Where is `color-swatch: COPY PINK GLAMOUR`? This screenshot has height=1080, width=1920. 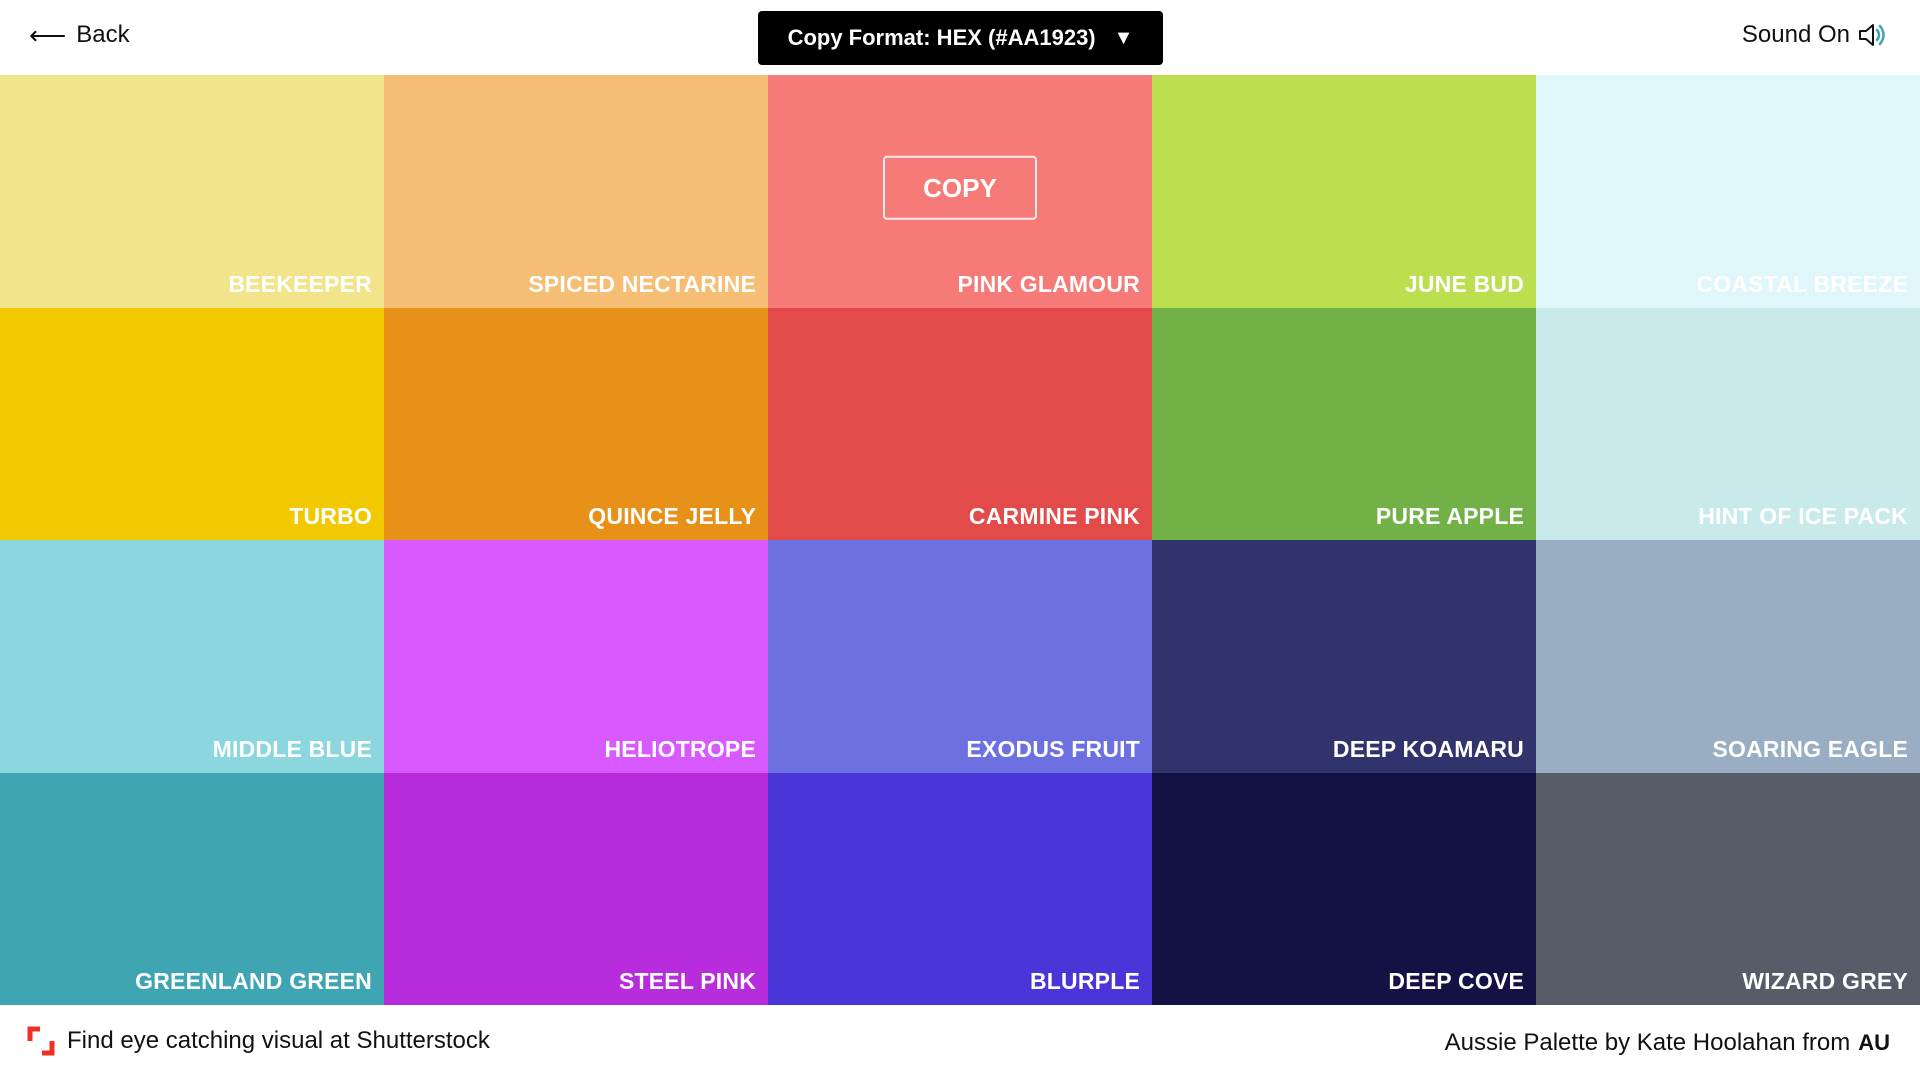 color-swatch: COPY PINK GLAMOUR is located at coordinates (960, 191).